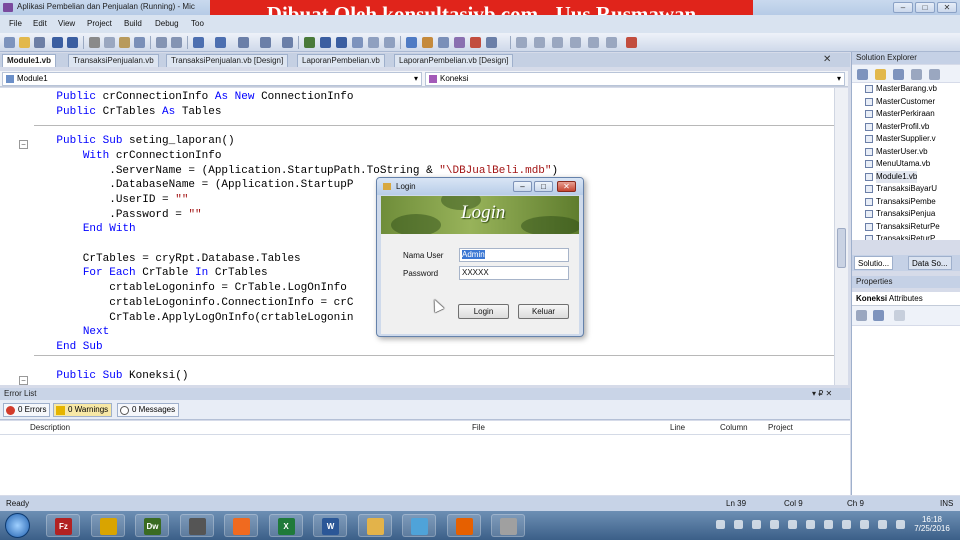 This screenshot has height=540, width=960. Describe the element at coordinates (373, 42) in the screenshot. I see `step-into-icon` at that location.